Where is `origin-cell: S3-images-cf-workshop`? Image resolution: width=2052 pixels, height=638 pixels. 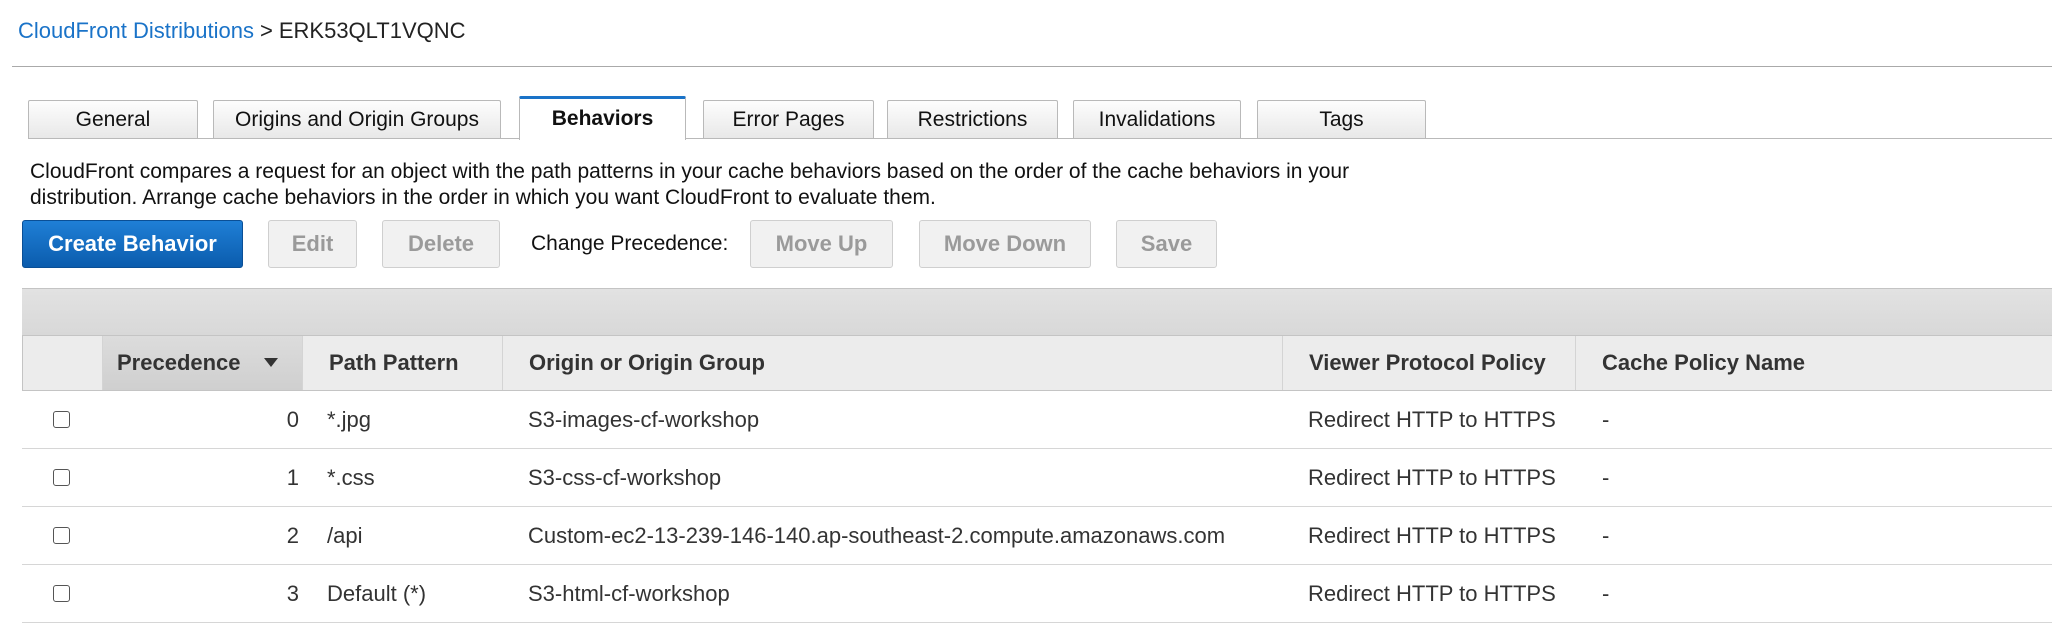 origin-cell: S3-images-cf-workshop is located at coordinates (644, 419).